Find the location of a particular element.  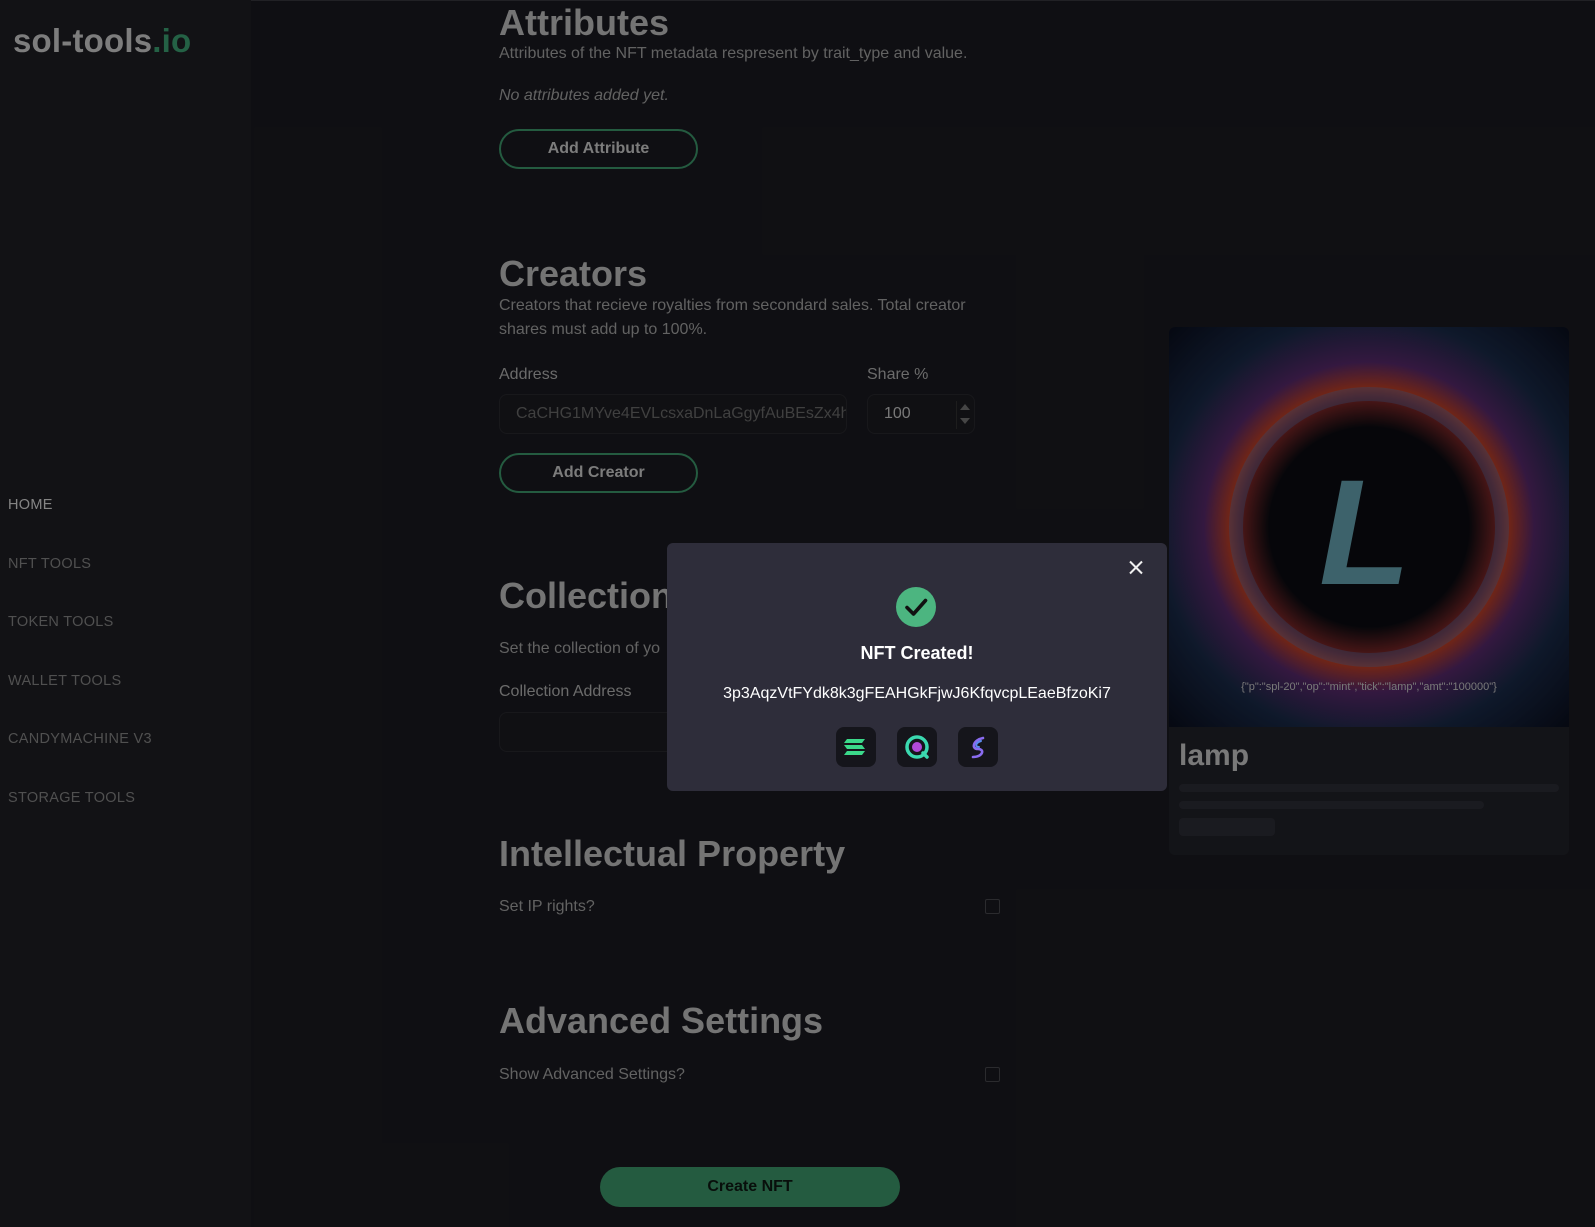

solana-fm-icon is located at coordinates (917, 747).